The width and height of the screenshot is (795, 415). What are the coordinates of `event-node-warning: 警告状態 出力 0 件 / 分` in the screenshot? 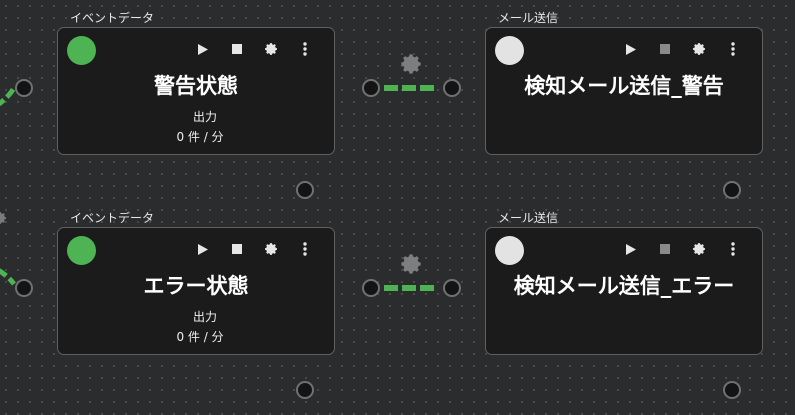 It's located at (196, 91).